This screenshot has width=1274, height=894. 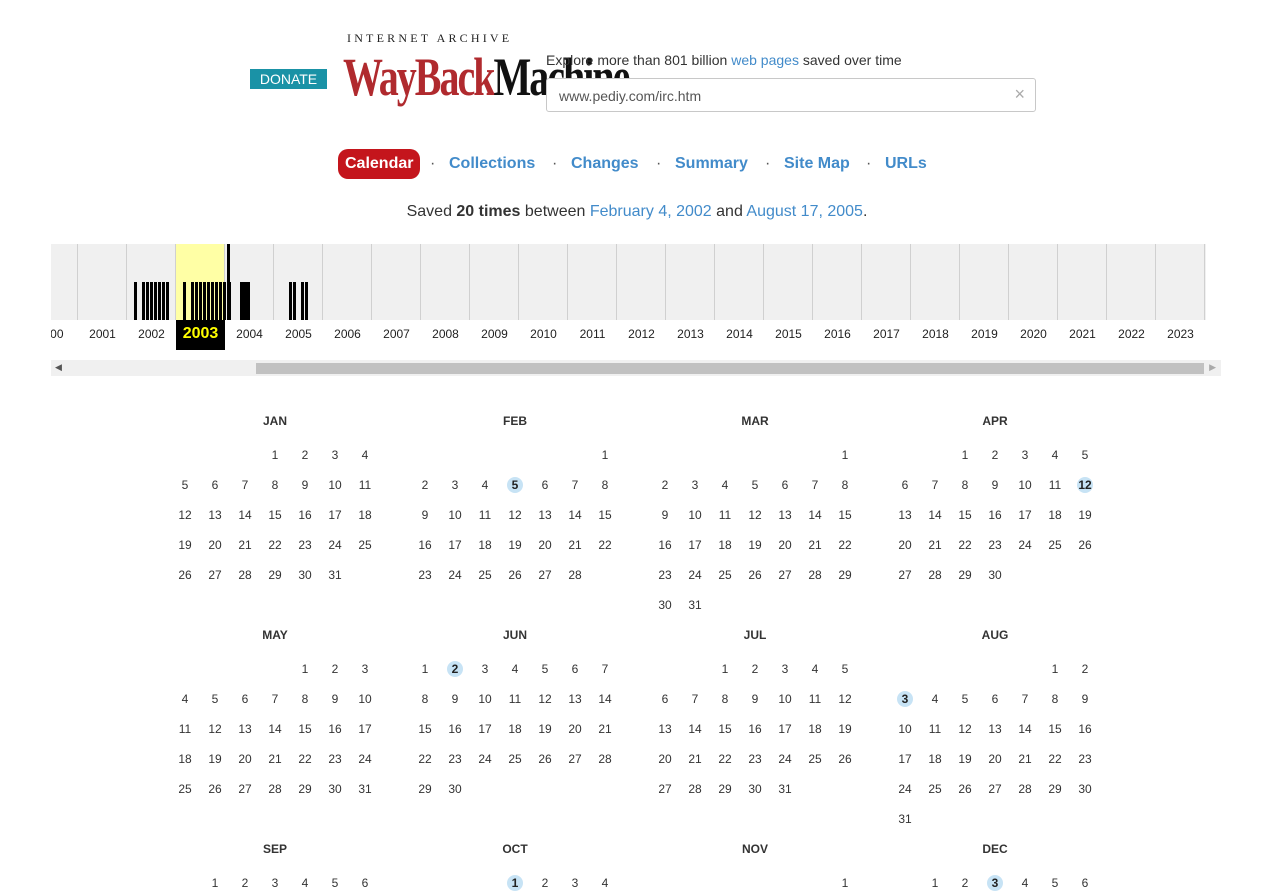 What do you see at coordinates (379, 164) in the screenshot?
I see `tab-calendar: Calendar` at bounding box center [379, 164].